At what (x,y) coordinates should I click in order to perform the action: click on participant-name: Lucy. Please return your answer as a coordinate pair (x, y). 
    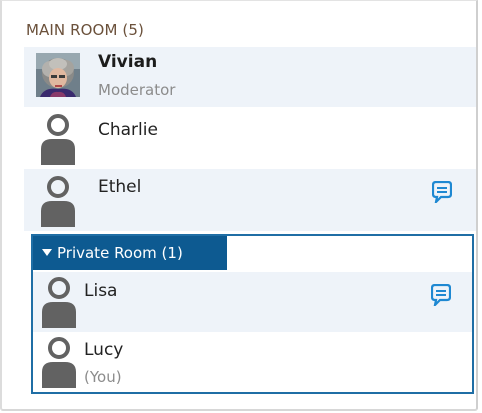
    Looking at the image, I should click on (104, 350).